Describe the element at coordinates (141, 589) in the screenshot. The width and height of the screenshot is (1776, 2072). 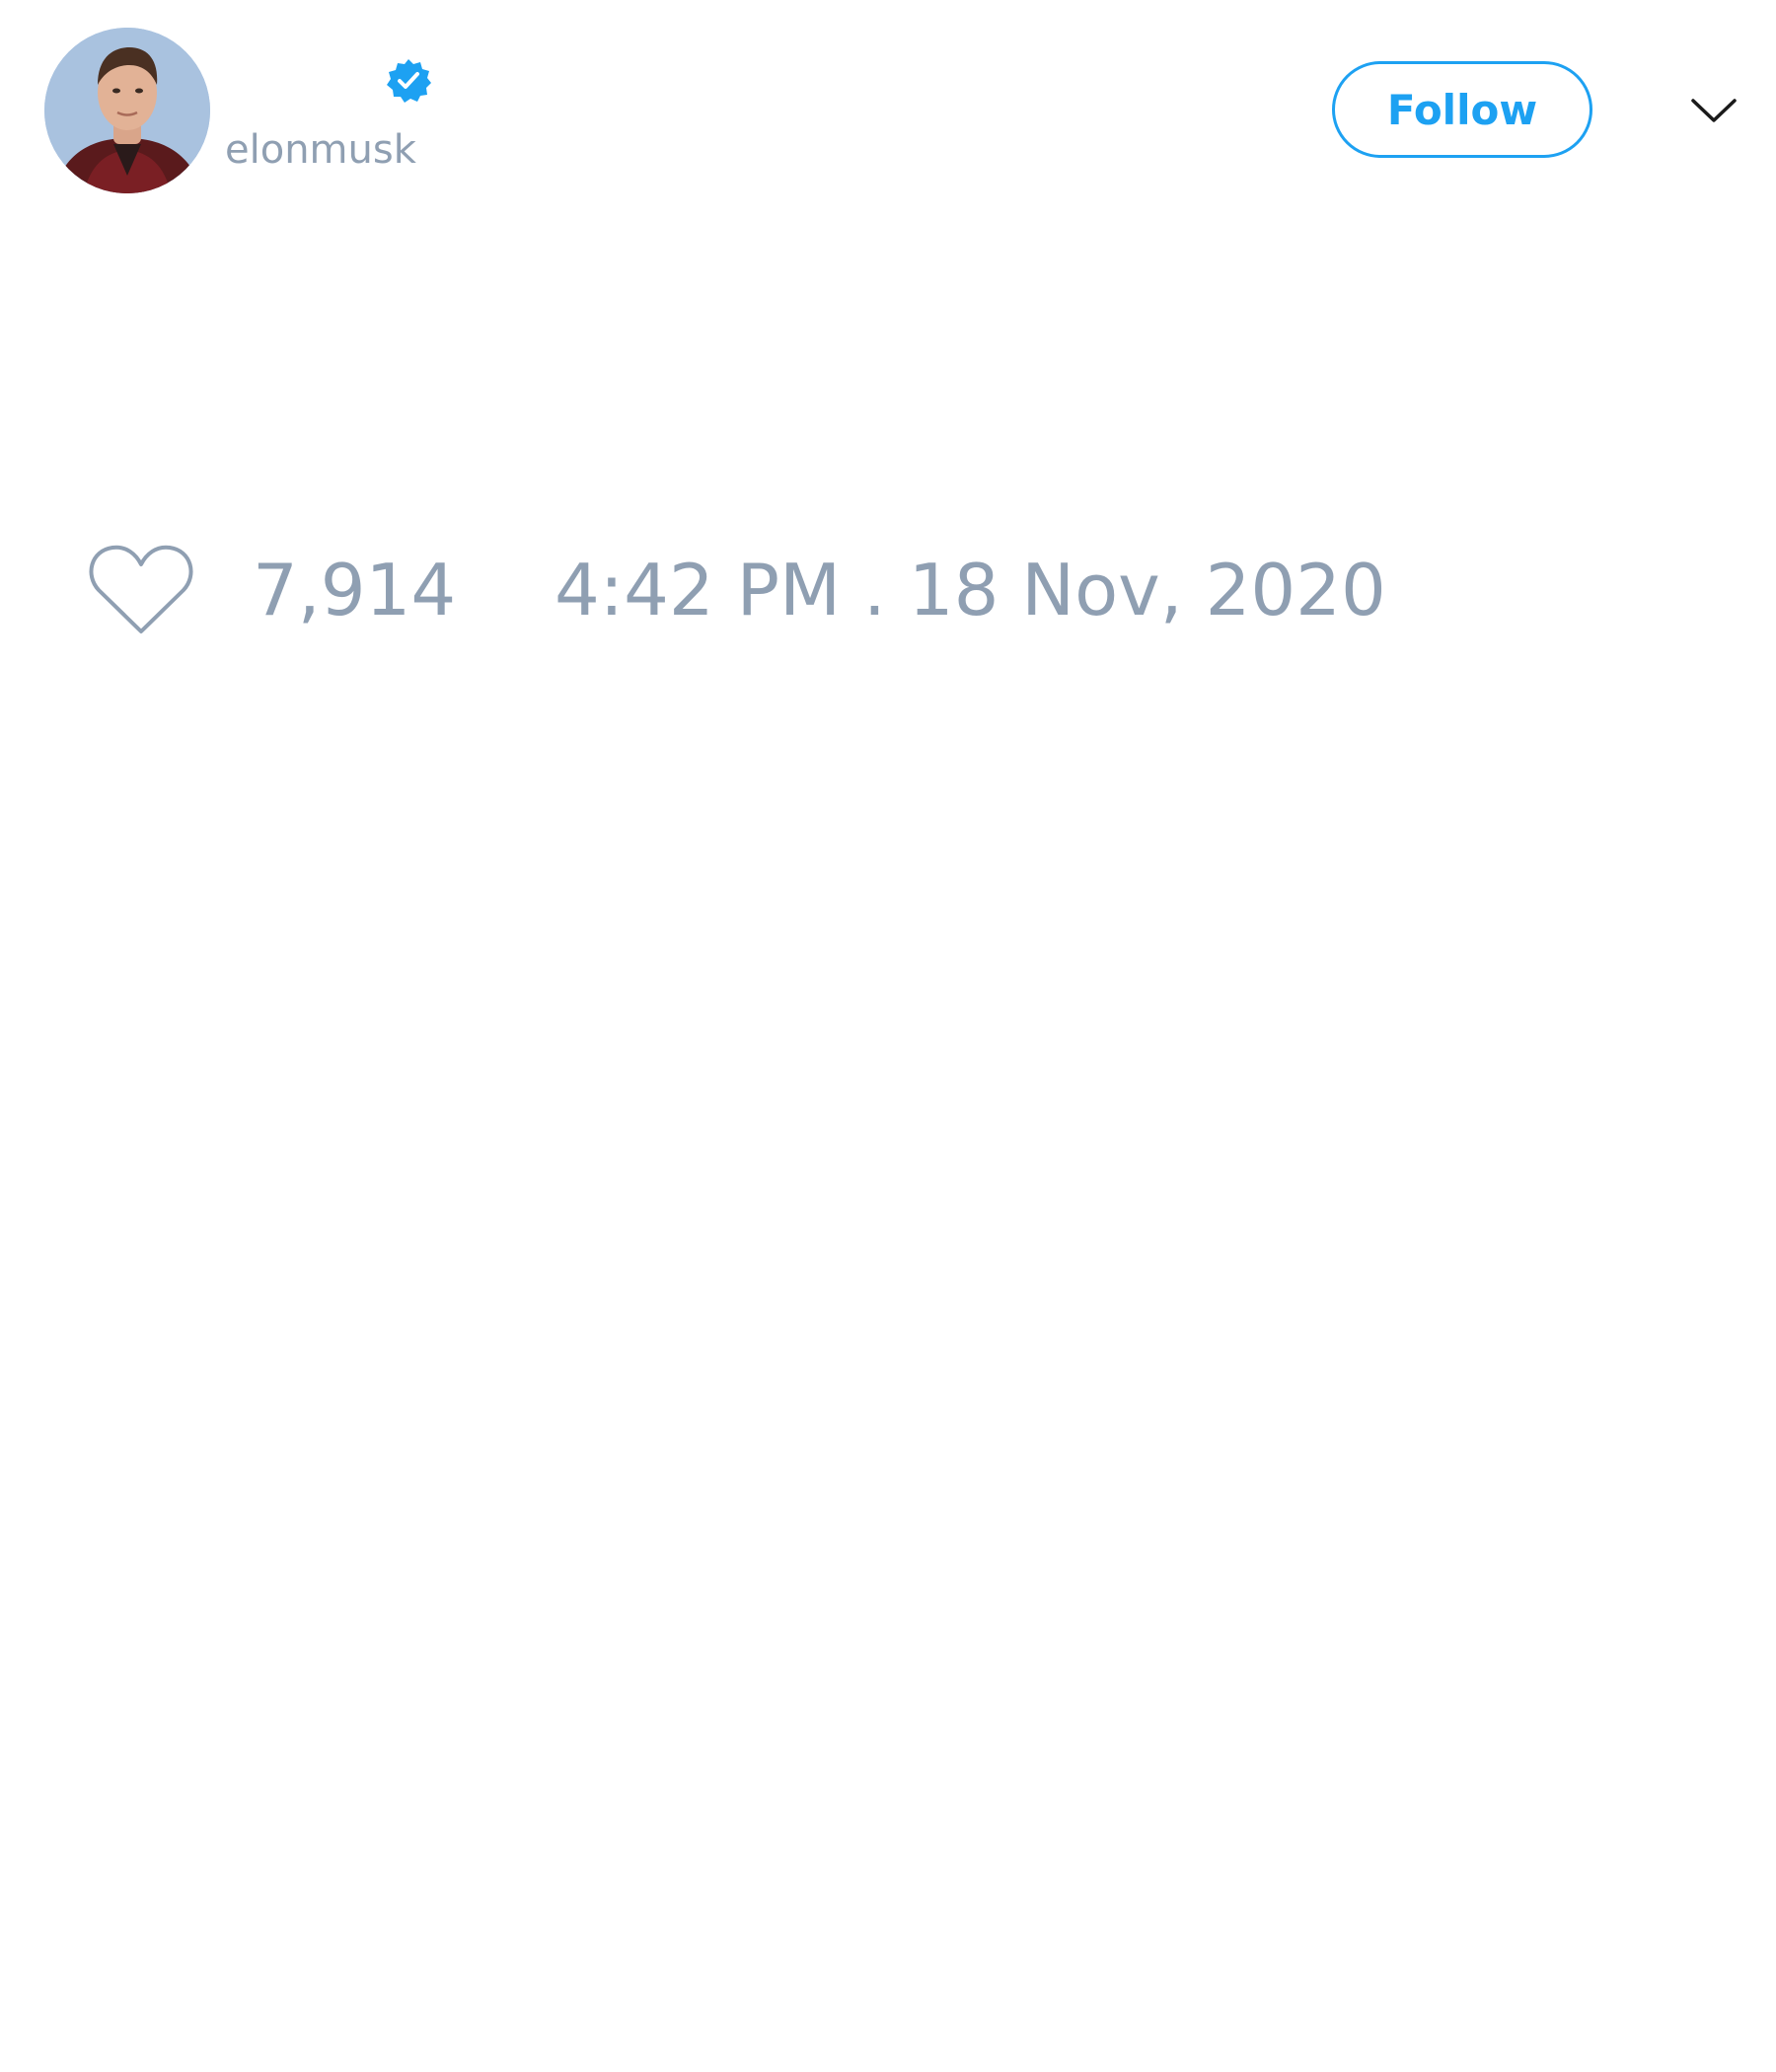
I see `heart-outline-icon` at that location.